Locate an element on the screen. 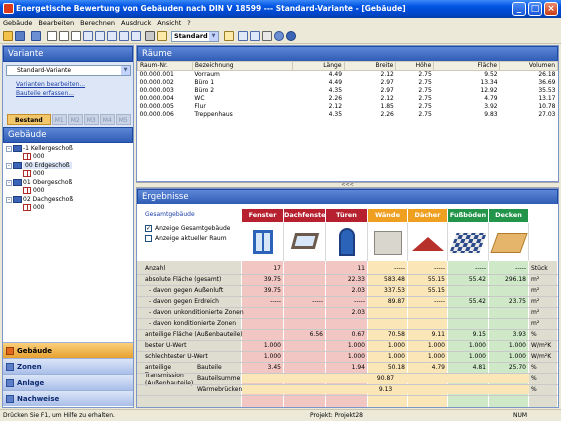  info-icon is located at coordinates (279, 36).